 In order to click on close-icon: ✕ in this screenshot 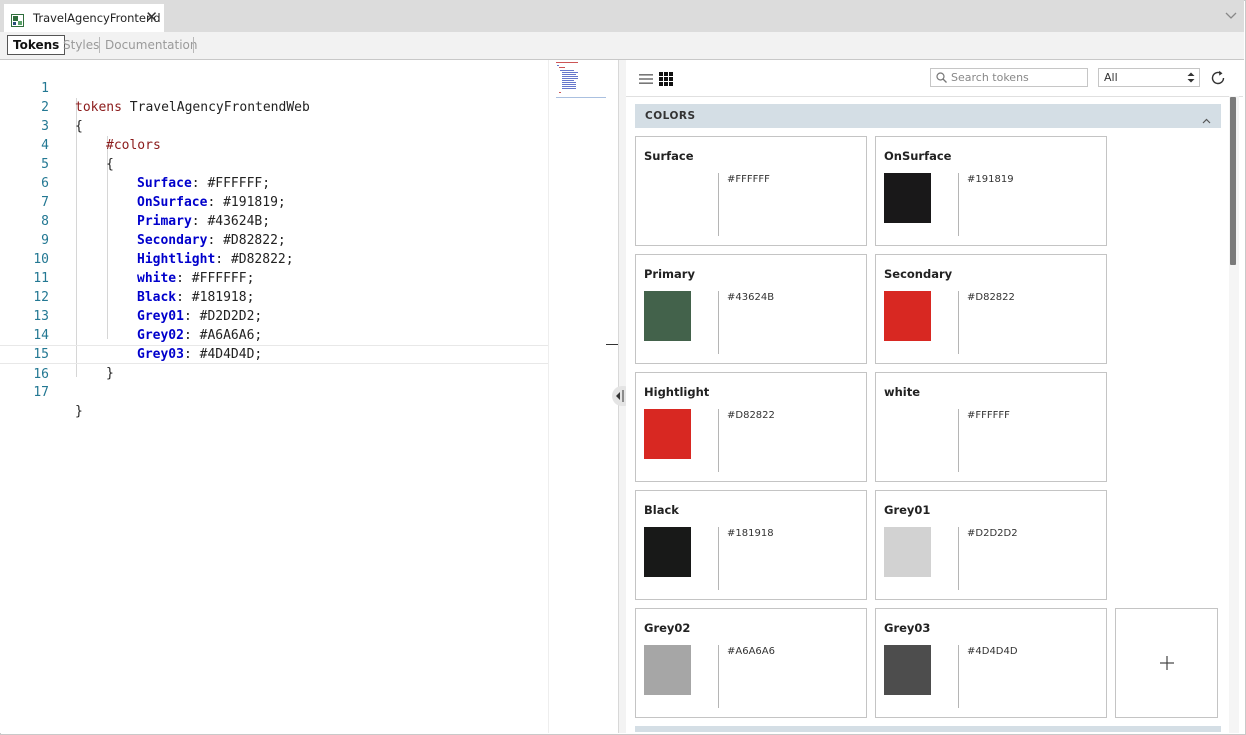, I will do `click(151, 17)`.